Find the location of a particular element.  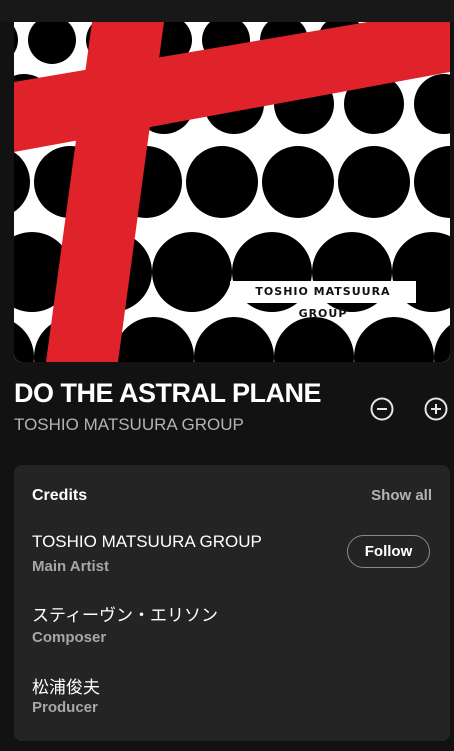

credit-role-composer: Composer is located at coordinates (69, 637).